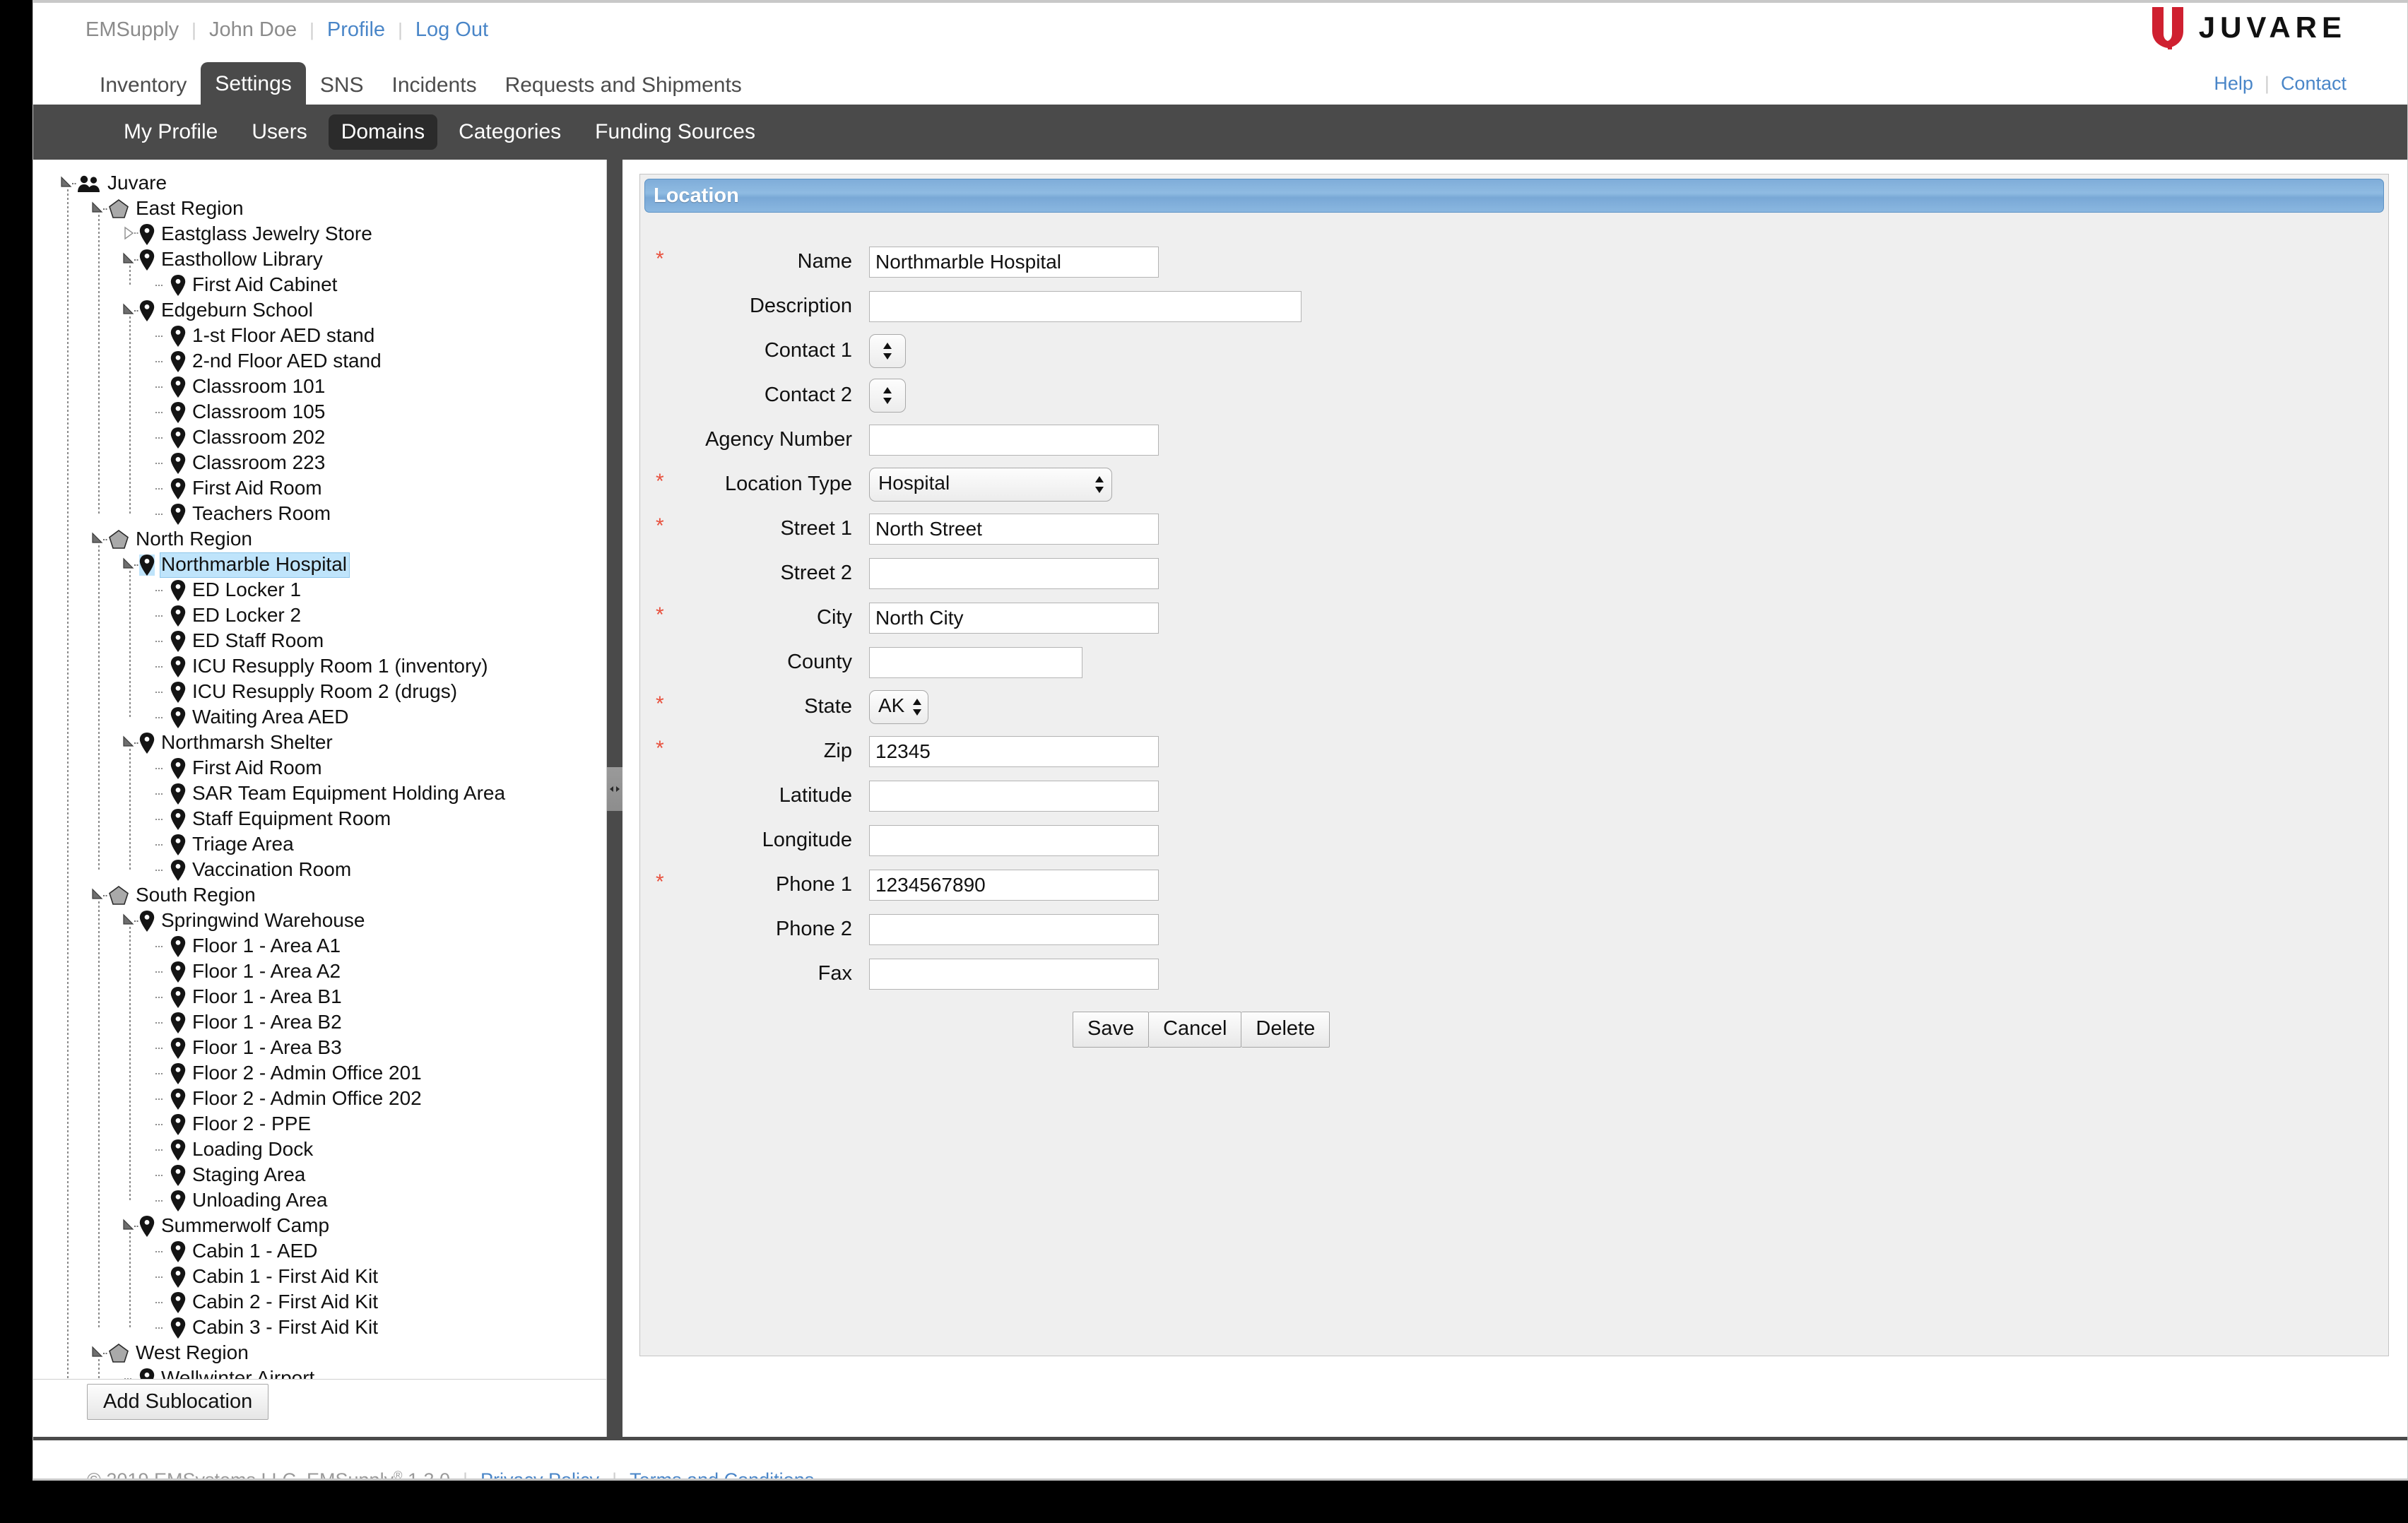  I want to click on tree-node: Floor 1 - Area B1, so click(319, 997).